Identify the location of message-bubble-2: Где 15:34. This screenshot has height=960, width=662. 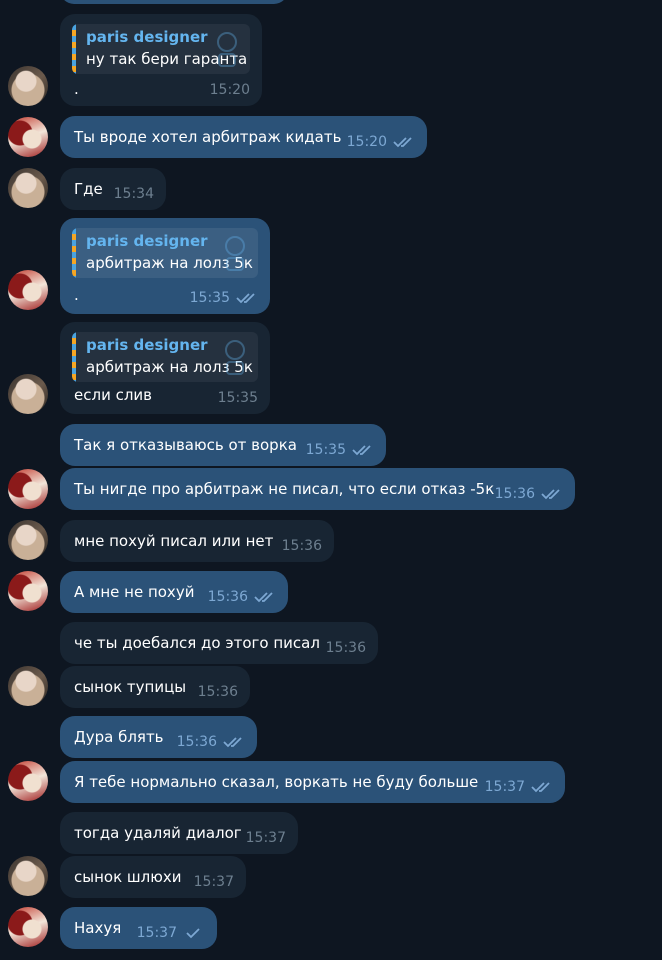
(113, 189).